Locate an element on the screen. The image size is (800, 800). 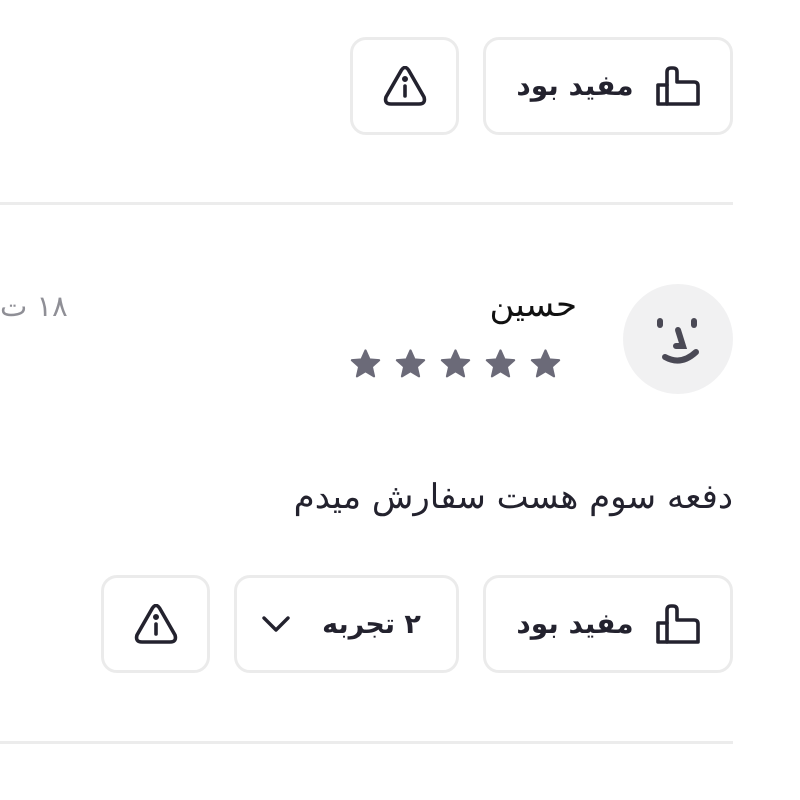
review-comment: دفعه سوم هست سفارش میدم is located at coordinates (512, 497).